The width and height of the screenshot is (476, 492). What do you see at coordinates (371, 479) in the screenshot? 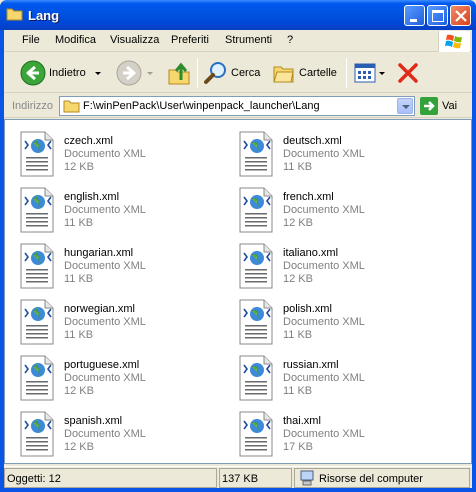
I see `status-zone-label: Risorse del computer` at bounding box center [371, 479].